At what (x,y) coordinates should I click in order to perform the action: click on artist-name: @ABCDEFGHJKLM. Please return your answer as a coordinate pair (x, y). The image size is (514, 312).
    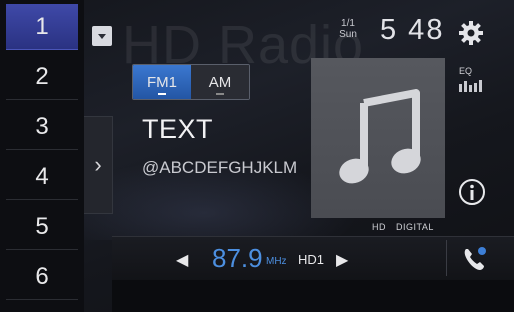
    Looking at the image, I should click on (220, 167).